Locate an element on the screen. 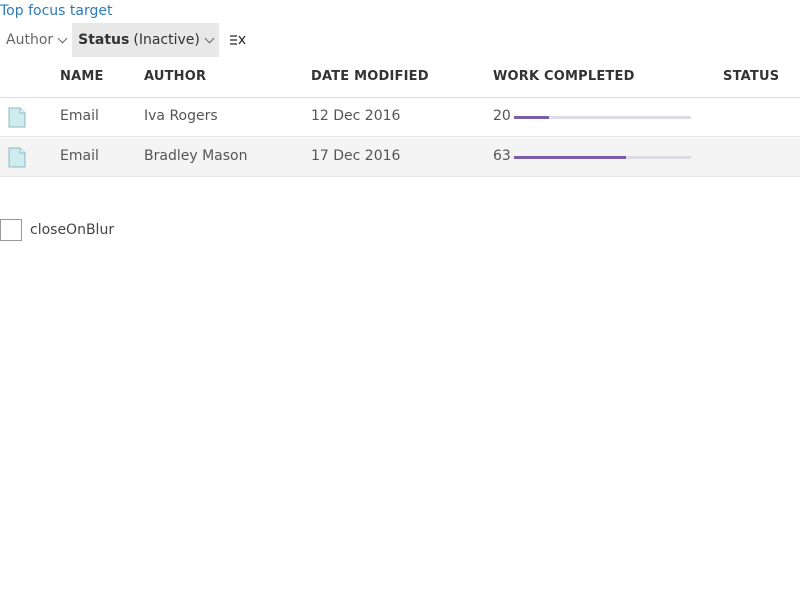 The width and height of the screenshot is (800, 600). cell-date-modified: 17 Dec 2016 is located at coordinates (356, 156).